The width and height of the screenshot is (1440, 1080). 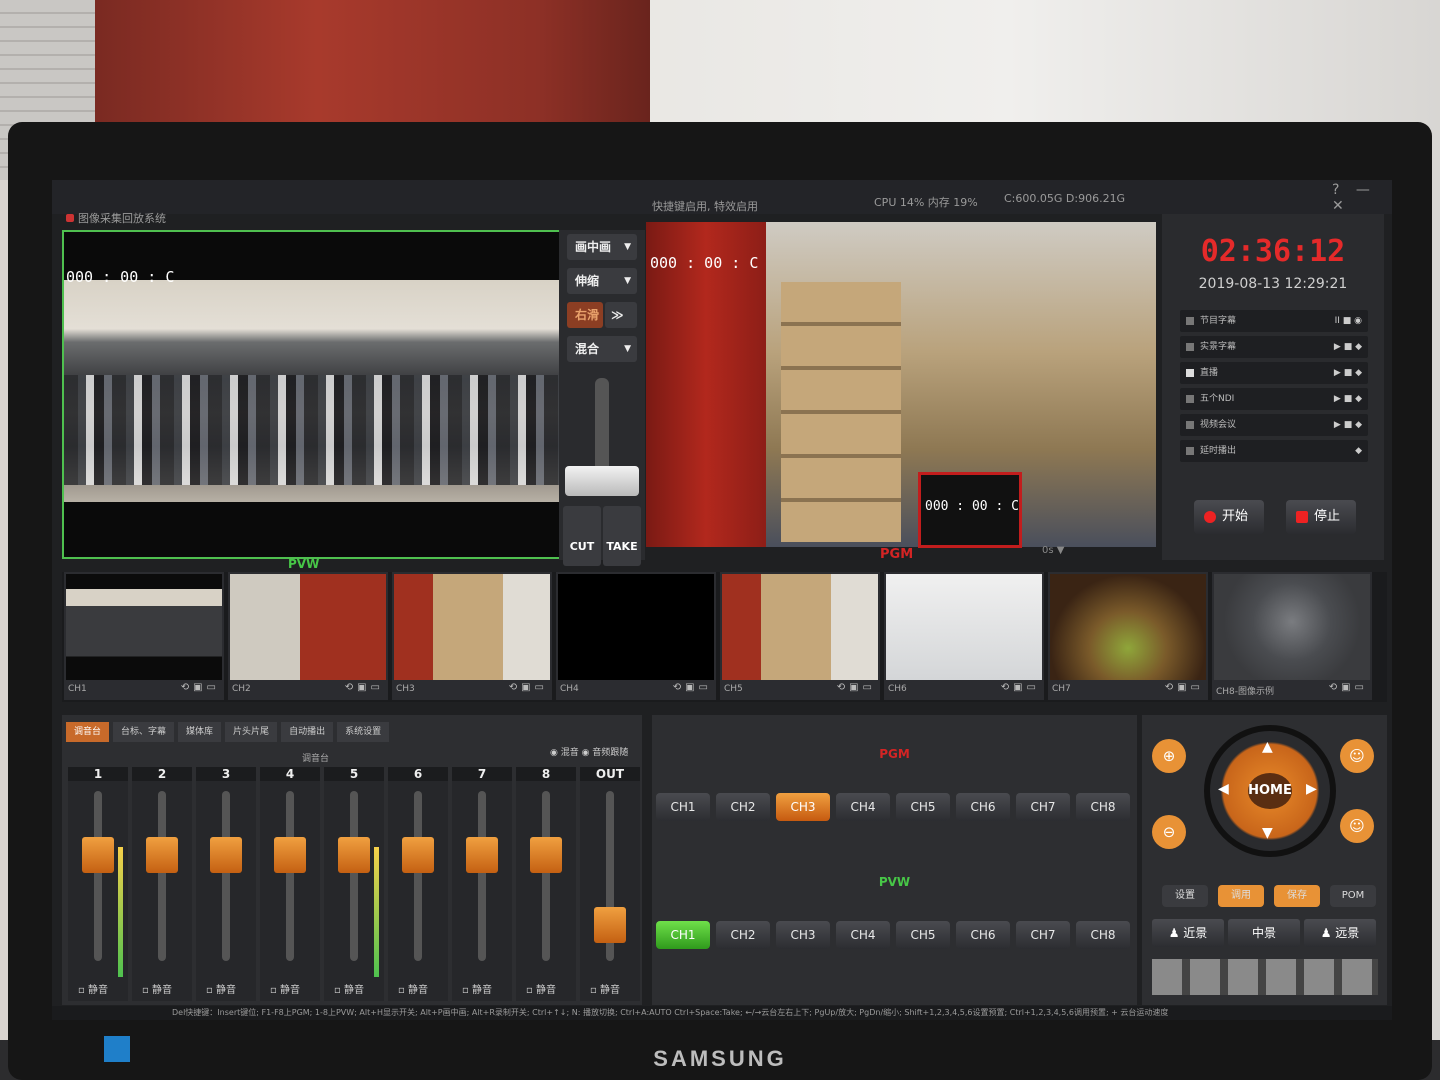 I want to click on right-slide-button: 右滑, so click(x=585, y=315).